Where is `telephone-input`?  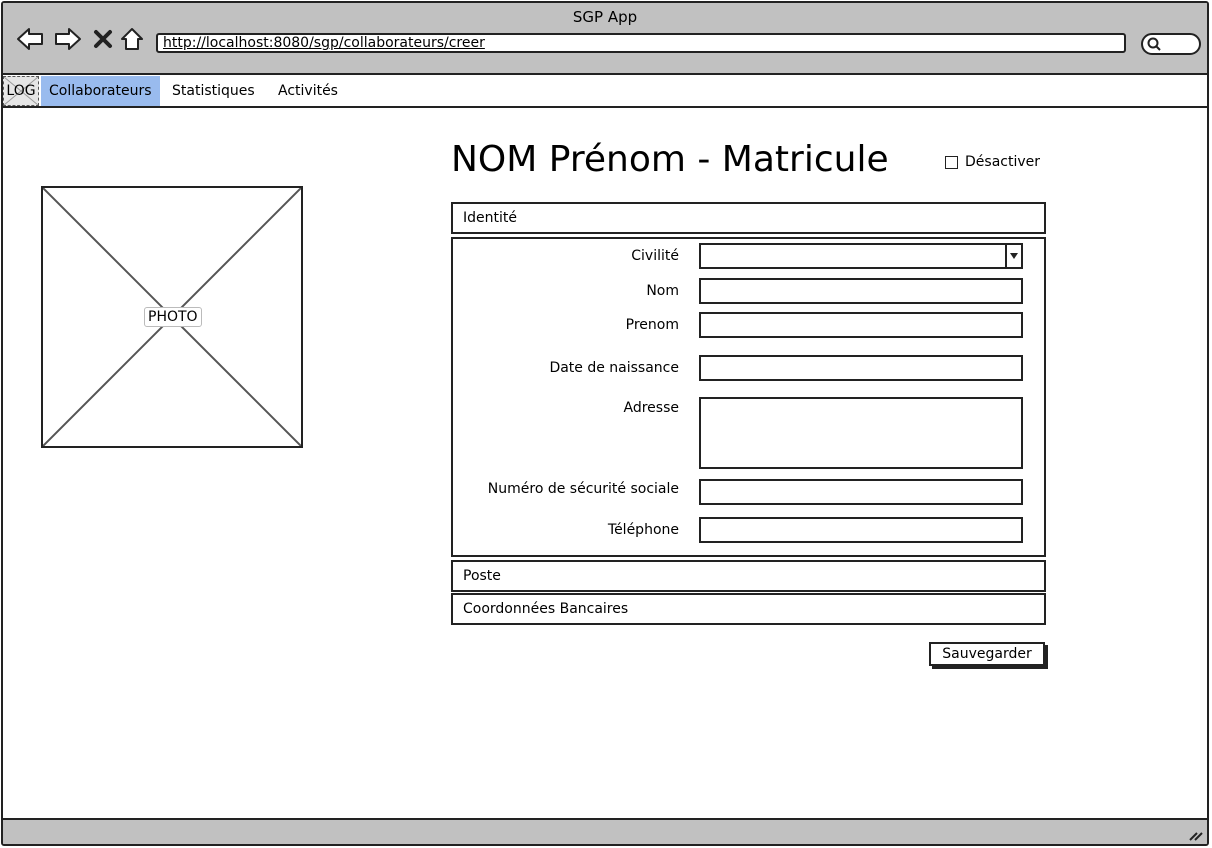 telephone-input is located at coordinates (861, 530).